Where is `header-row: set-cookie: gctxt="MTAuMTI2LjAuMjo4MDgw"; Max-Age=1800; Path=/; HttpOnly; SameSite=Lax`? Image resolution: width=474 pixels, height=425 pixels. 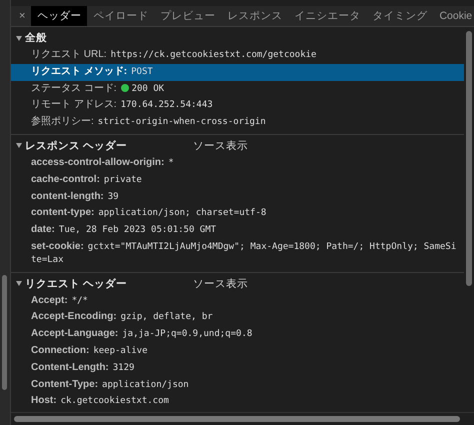 header-row: set-cookie: gctxt="MTAuMTI2LjAuMjo4MDgw"; Max-Age=1800; Path=/; HttpOnly; SameSite=Lax is located at coordinates (237, 253).